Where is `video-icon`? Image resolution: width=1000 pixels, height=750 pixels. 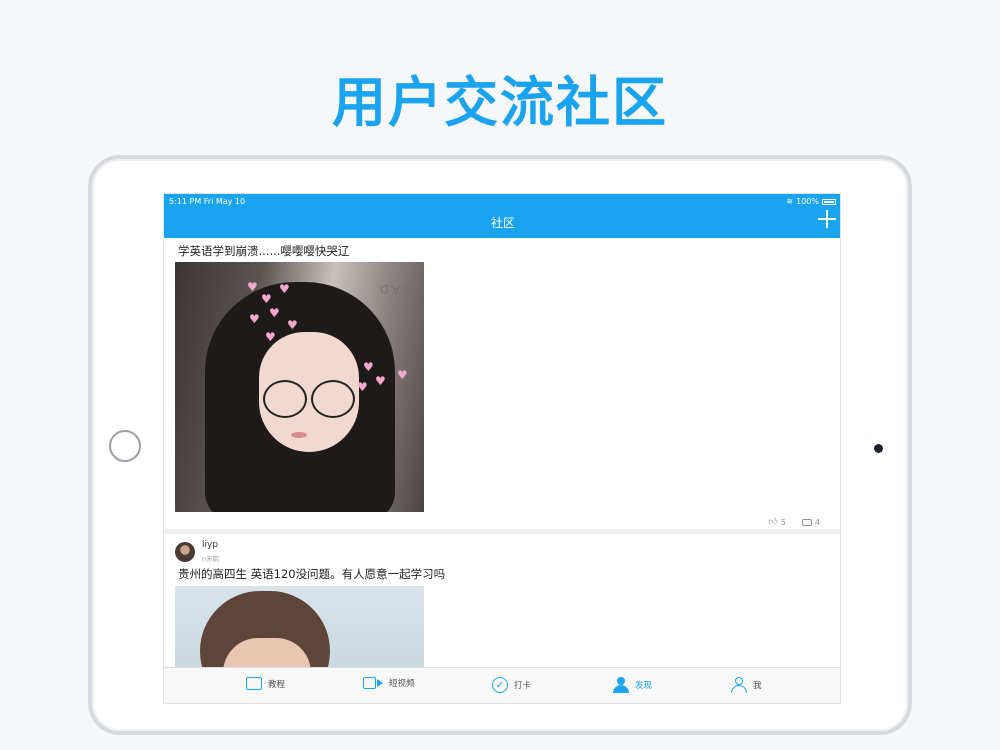
video-icon is located at coordinates (373, 683).